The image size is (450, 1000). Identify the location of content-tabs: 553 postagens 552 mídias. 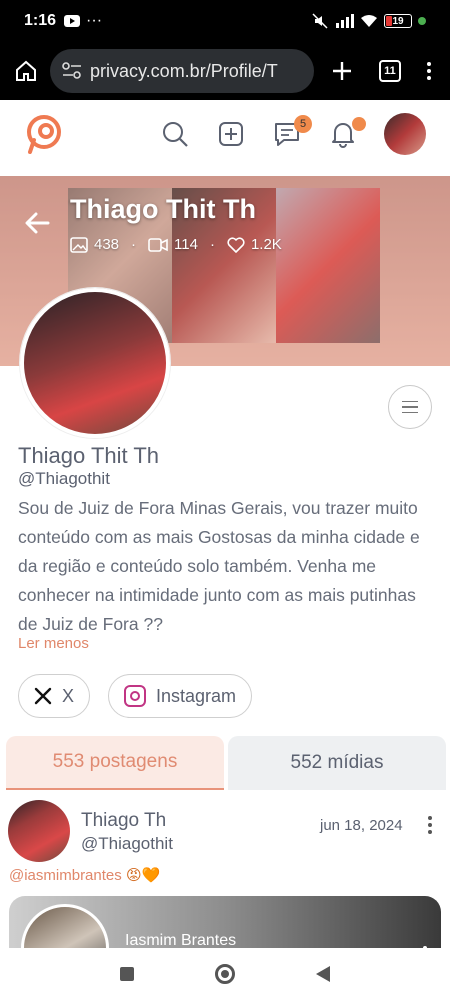
(226, 763).